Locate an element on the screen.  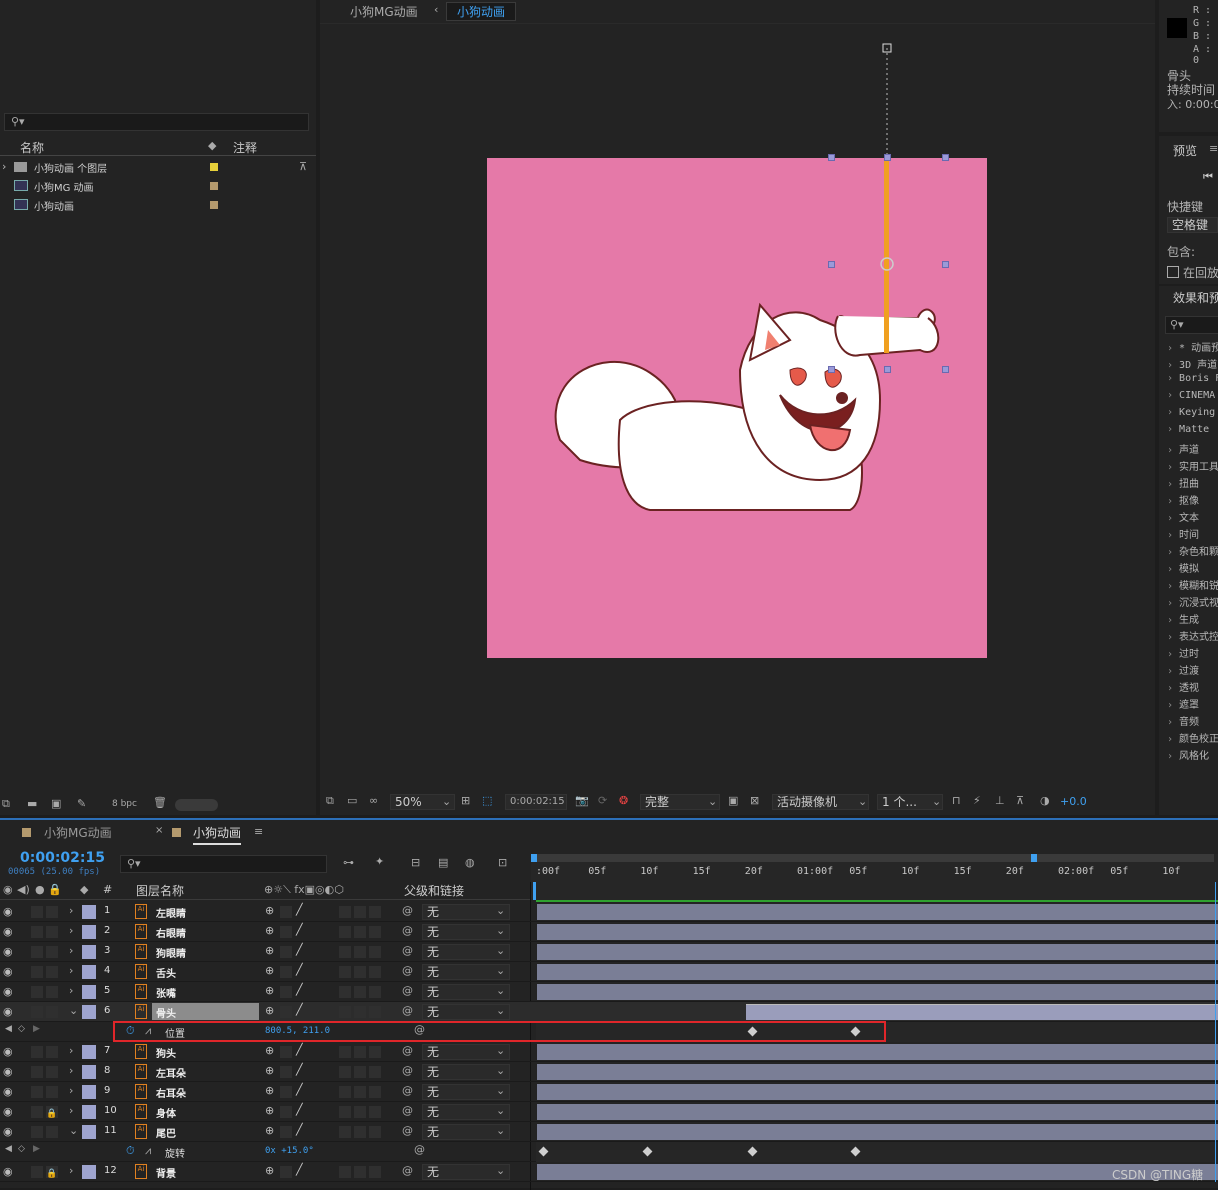
add-keyframe-icon: ◇ is located at coordinates (21, 1149).